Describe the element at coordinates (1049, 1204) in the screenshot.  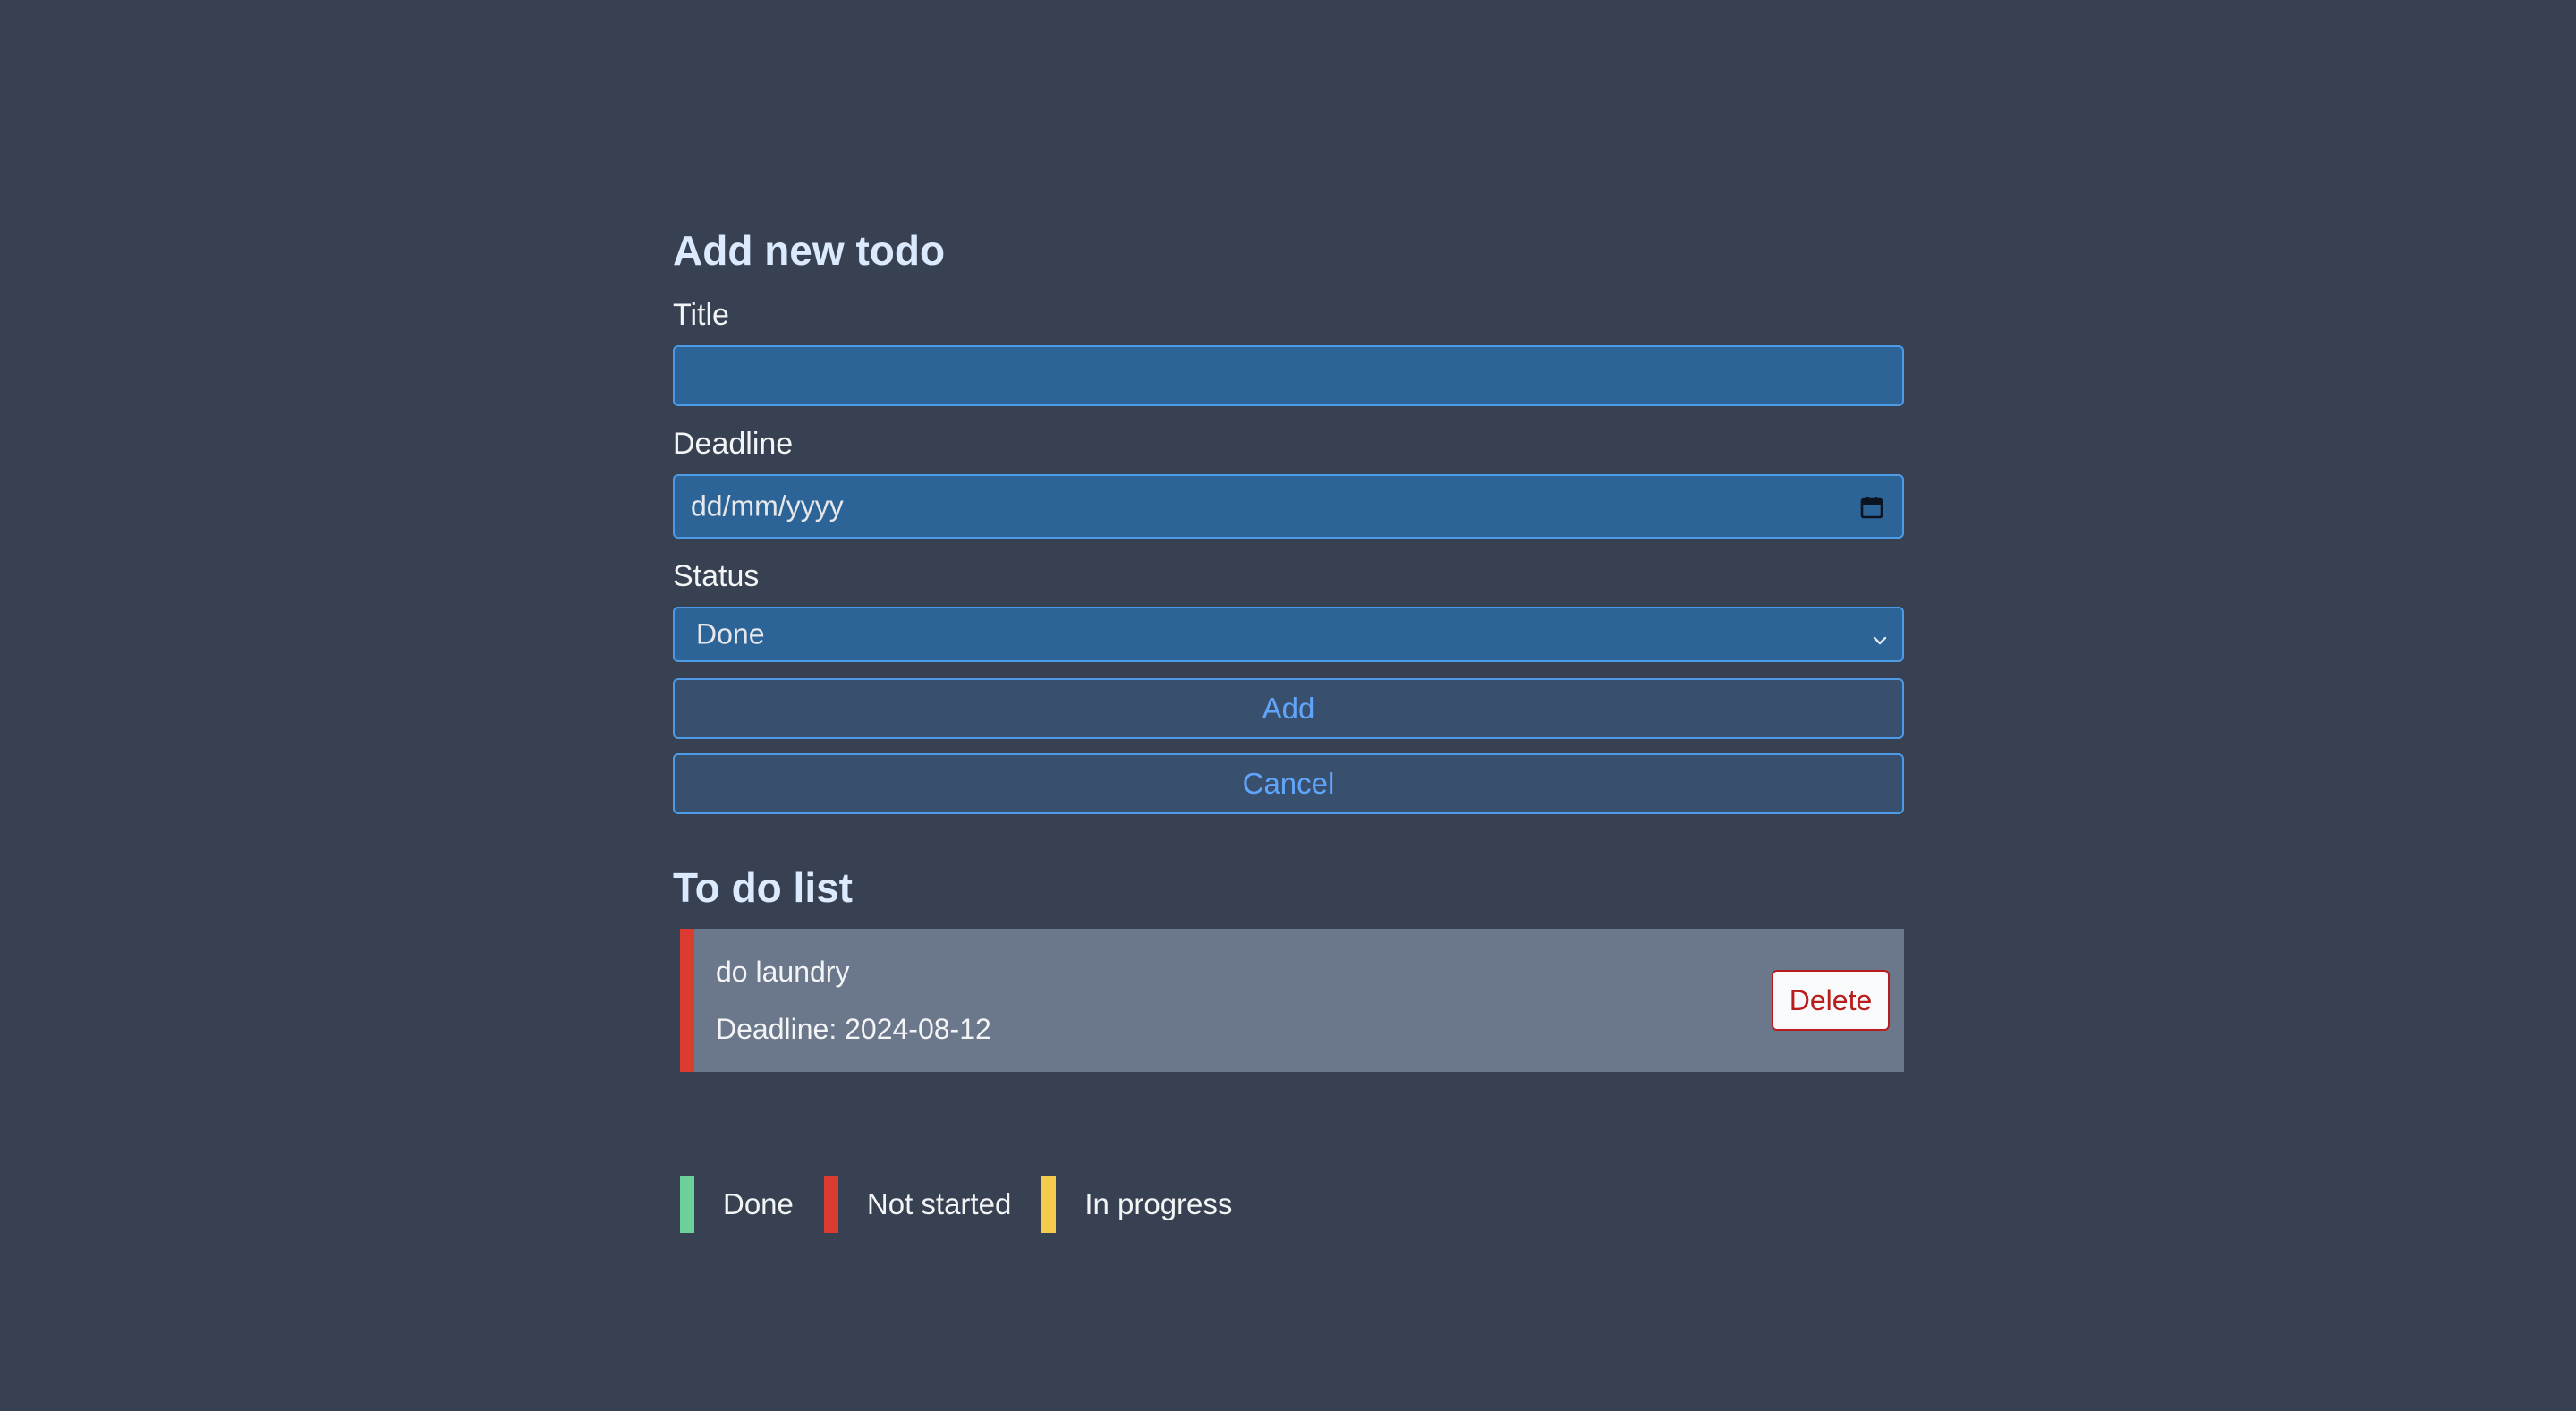
I see `legend-swatch-in-progress` at that location.